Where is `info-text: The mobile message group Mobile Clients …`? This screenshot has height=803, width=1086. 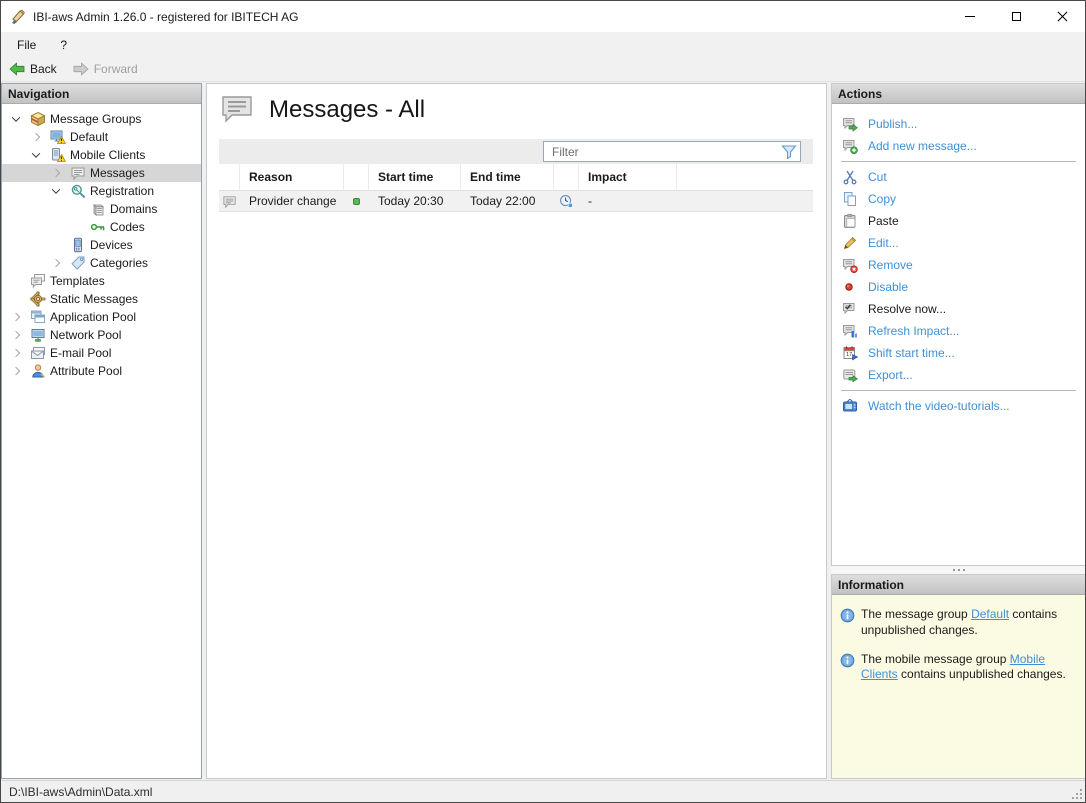
info-text: The mobile message group Mobile Clients … is located at coordinates (963, 666).